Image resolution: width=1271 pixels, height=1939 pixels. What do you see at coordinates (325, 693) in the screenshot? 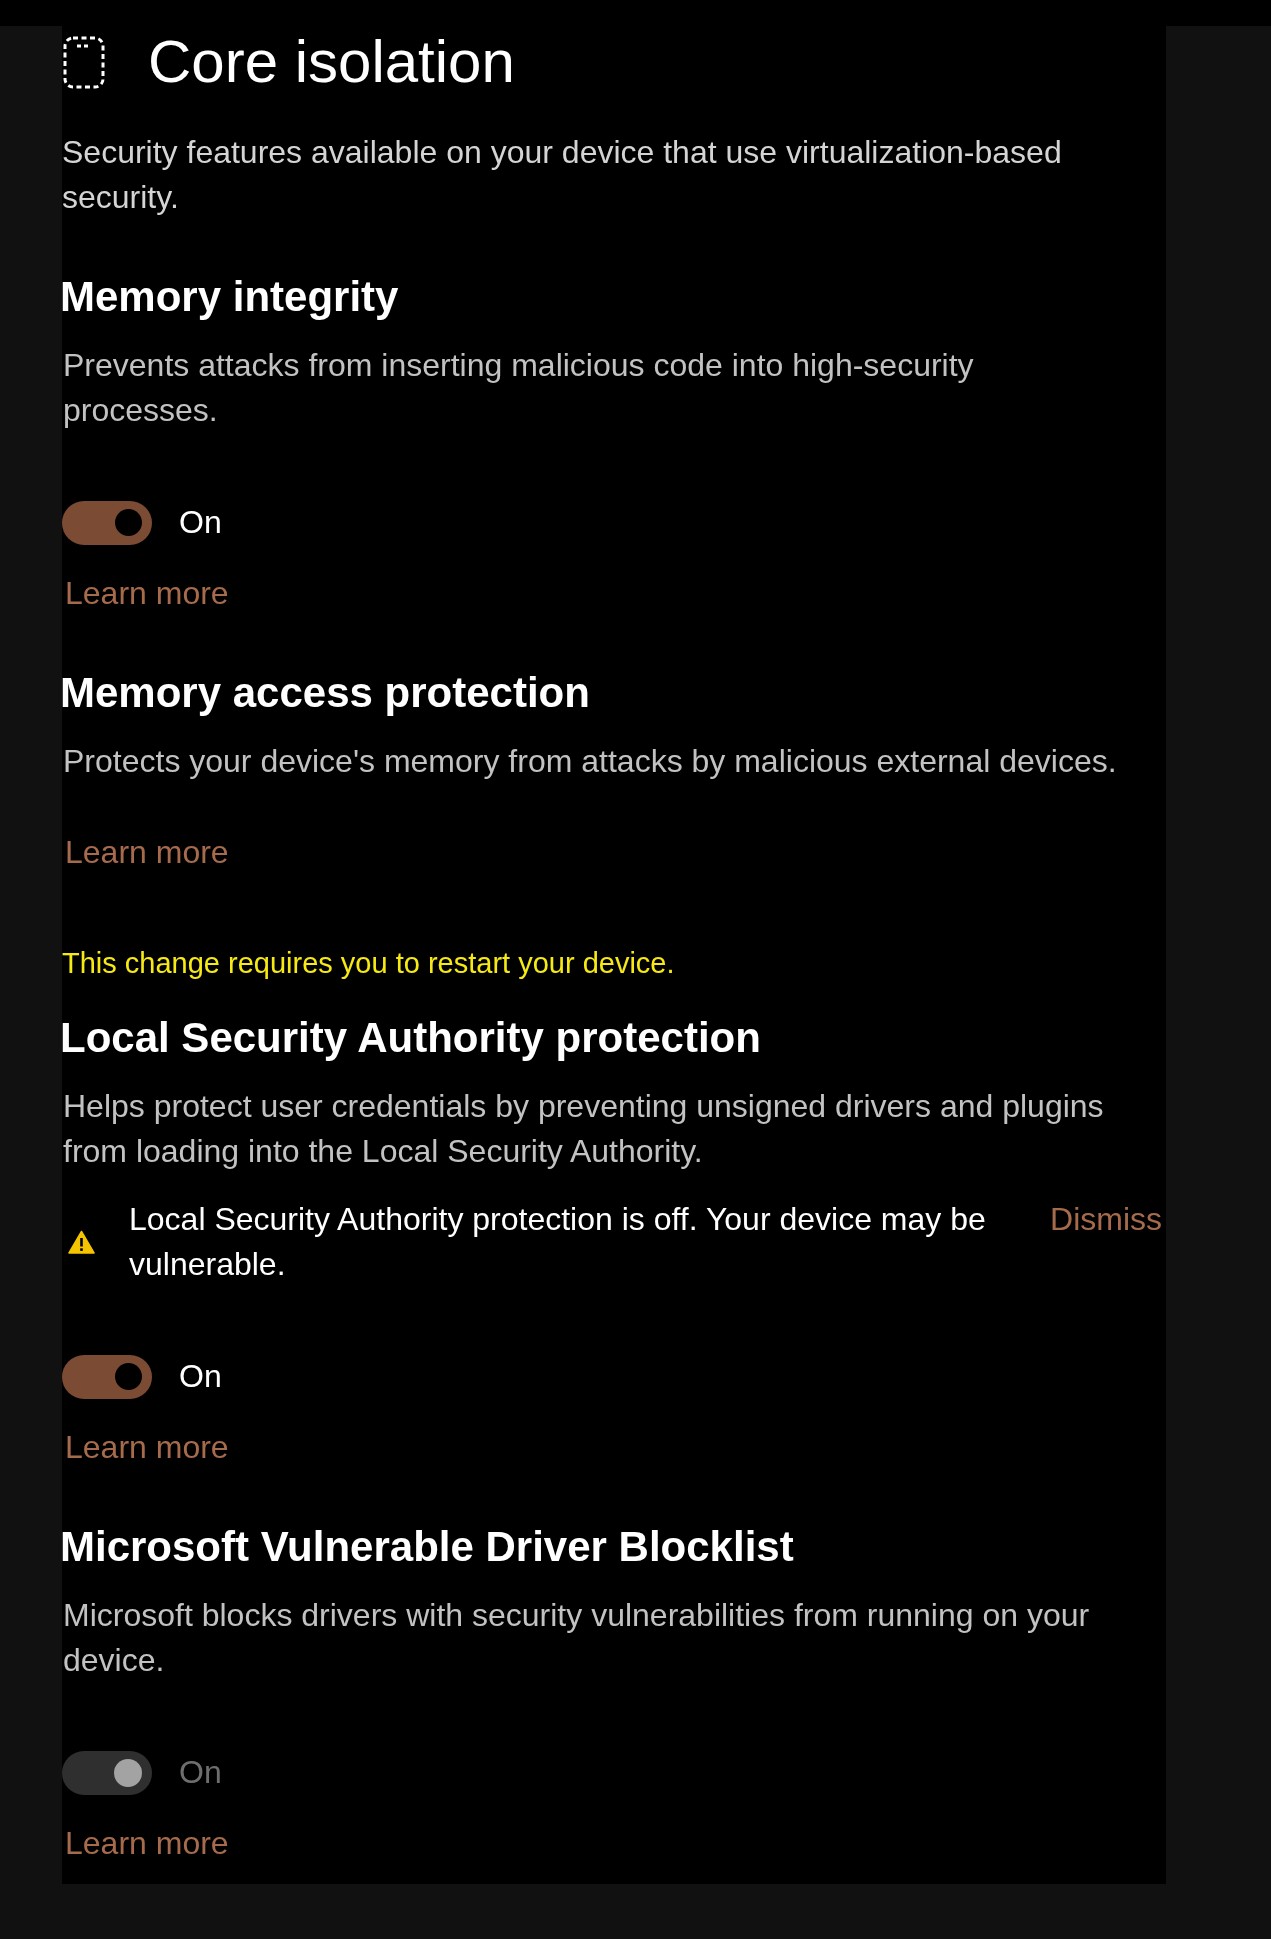
I see `section-heading: Memory access protection` at bounding box center [325, 693].